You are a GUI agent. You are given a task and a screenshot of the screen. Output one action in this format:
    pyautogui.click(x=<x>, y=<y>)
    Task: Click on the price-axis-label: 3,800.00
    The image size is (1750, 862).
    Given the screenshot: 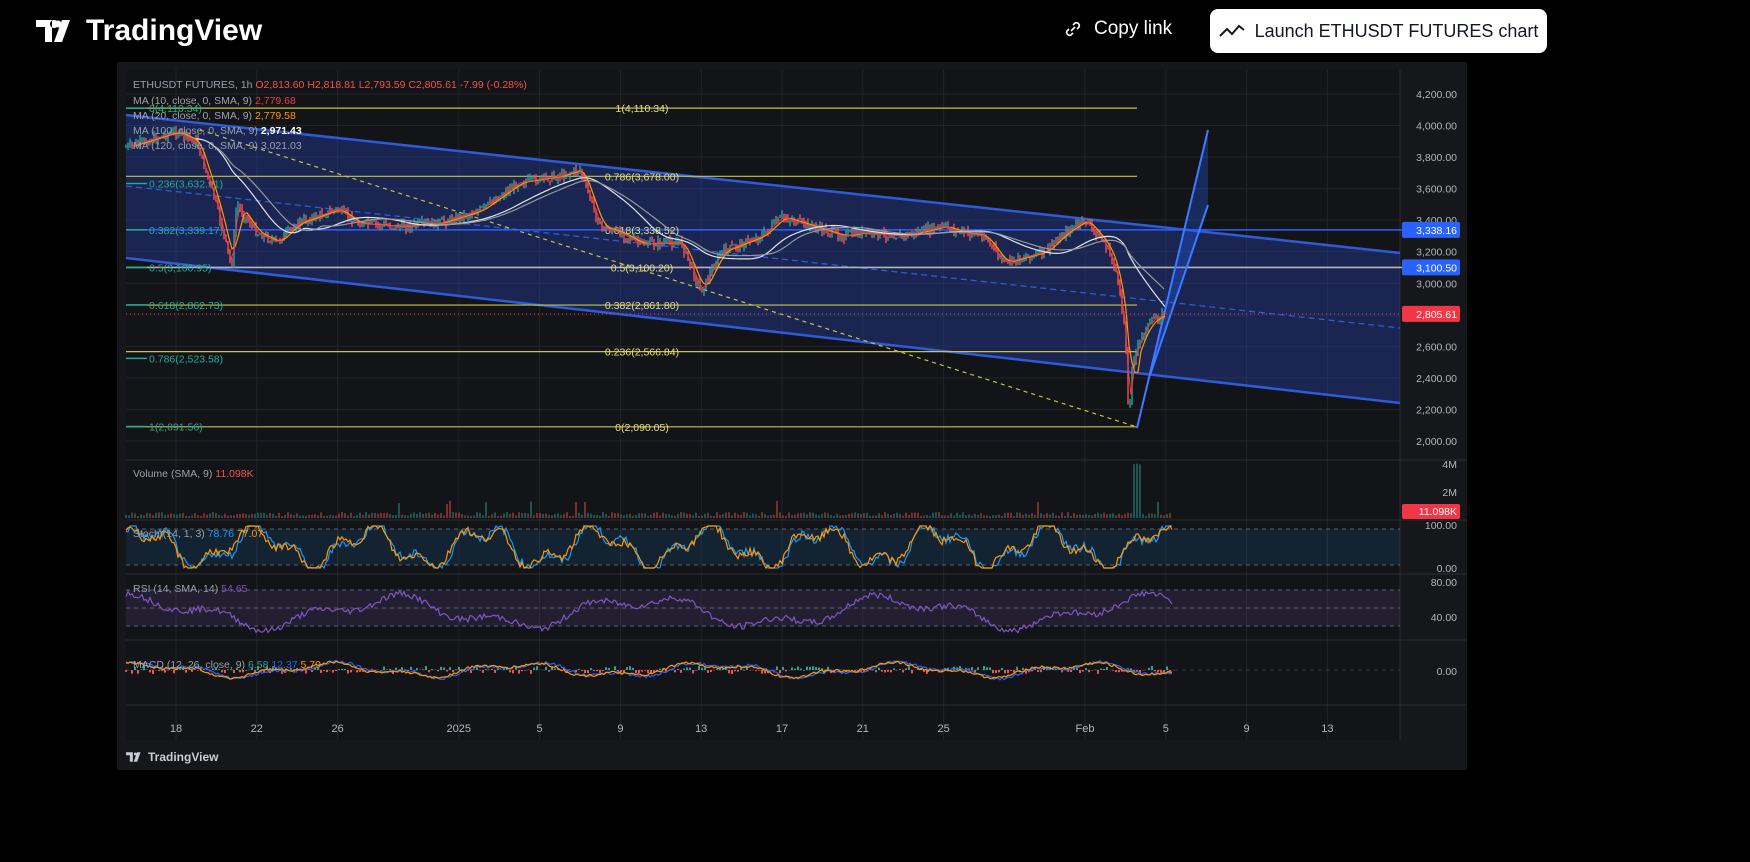 What is the action you would take?
    pyautogui.click(x=1436, y=158)
    